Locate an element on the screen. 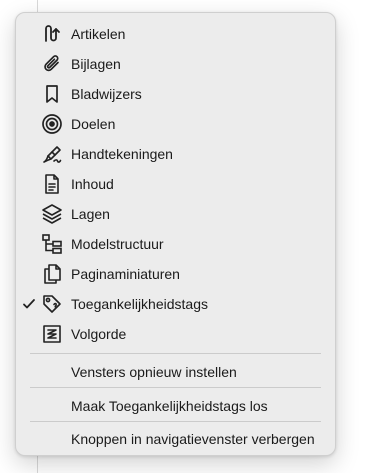  signature-pen-icon is located at coordinates (52, 154).